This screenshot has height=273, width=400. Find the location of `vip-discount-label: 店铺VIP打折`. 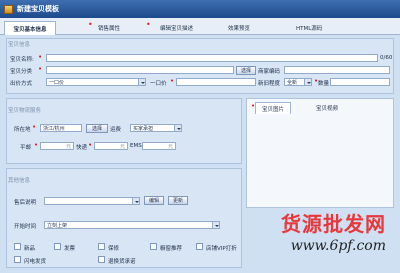

vip-discount-label: 店铺VIP打折 is located at coordinates (221, 249).